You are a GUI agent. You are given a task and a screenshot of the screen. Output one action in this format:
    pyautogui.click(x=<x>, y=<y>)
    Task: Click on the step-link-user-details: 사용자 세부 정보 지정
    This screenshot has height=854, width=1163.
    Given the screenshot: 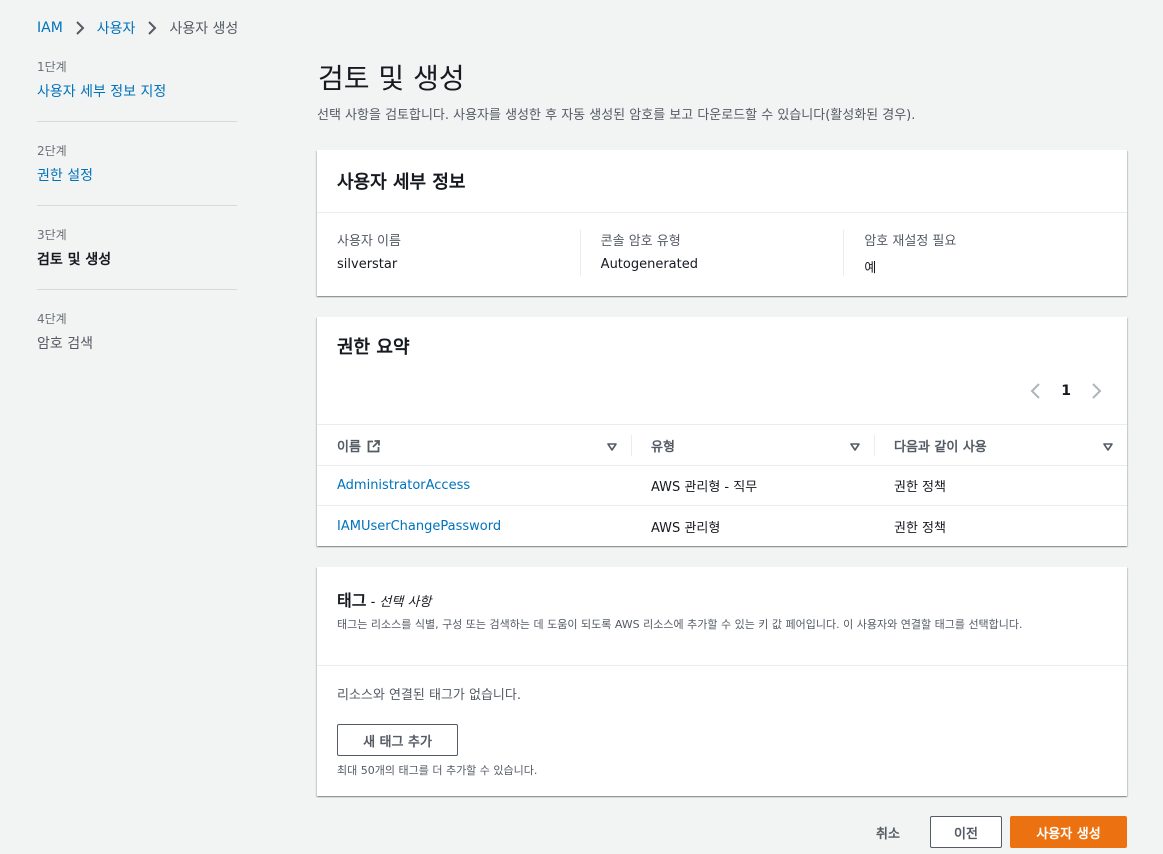 What is the action you would take?
    pyautogui.click(x=101, y=92)
    